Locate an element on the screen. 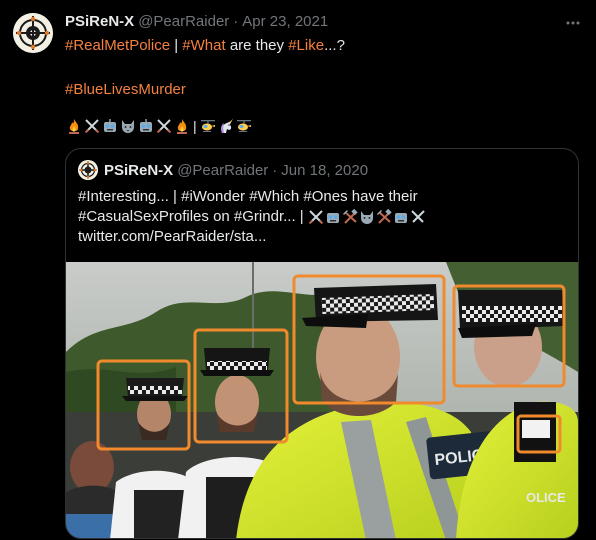 The width and height of the screenshot is (596, 540). avatar is located at coordinates (33, 33).